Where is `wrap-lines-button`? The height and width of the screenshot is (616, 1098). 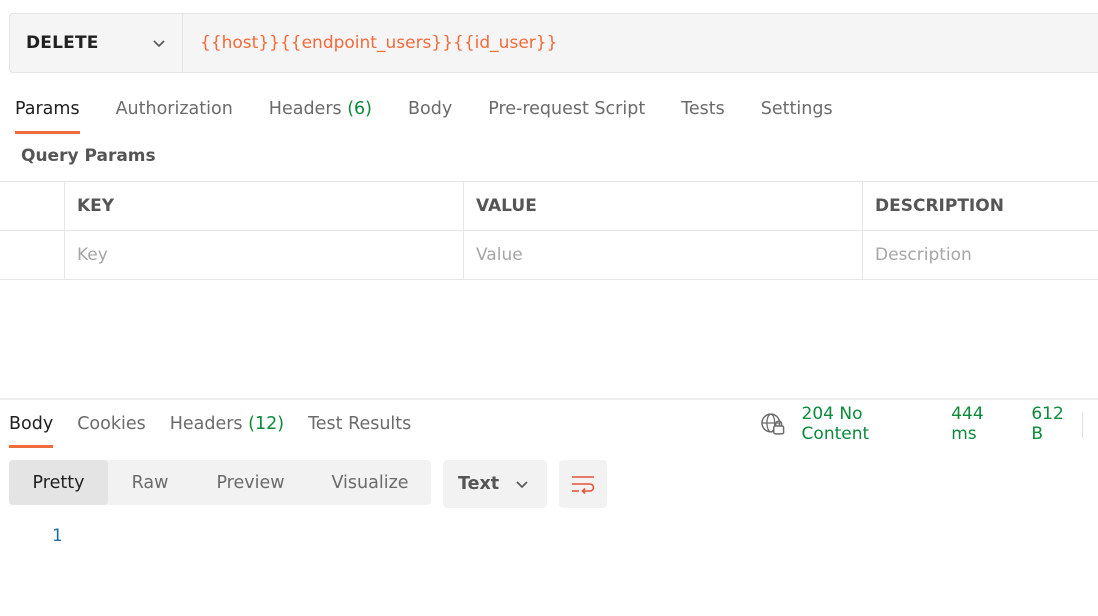
wrap-lines-button is located at coordinates (583, 484).